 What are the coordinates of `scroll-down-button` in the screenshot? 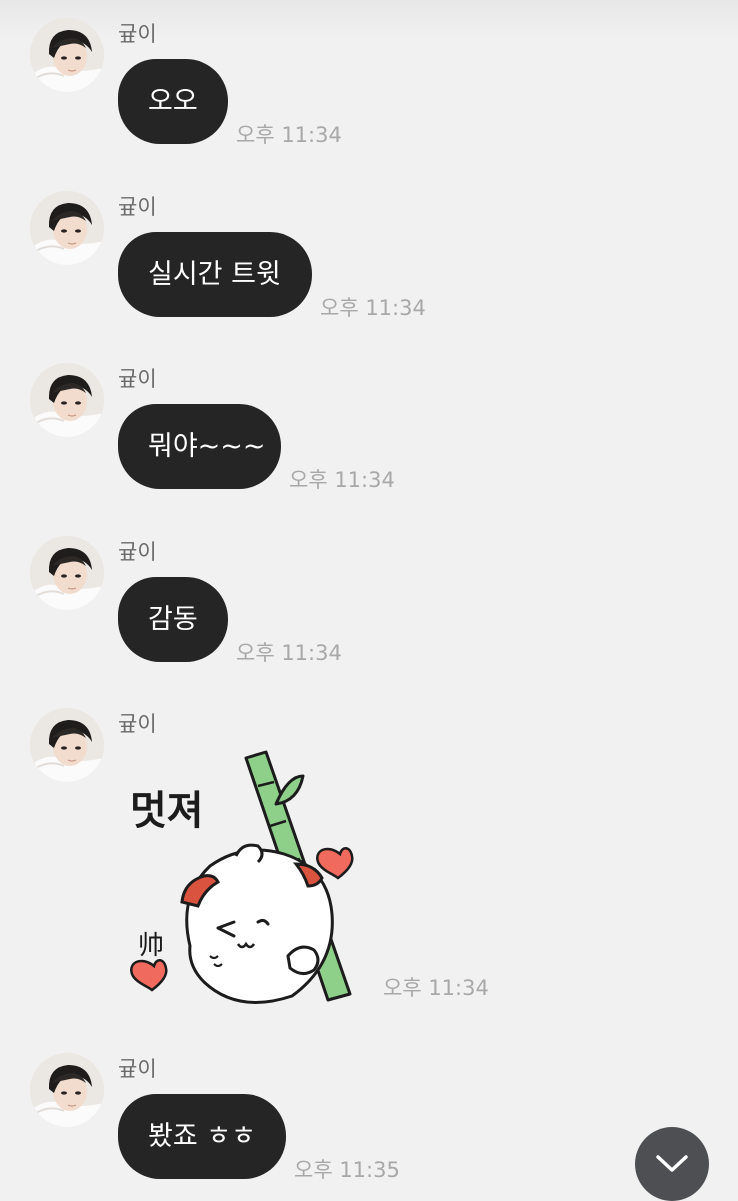 It's located at (672, 1164).